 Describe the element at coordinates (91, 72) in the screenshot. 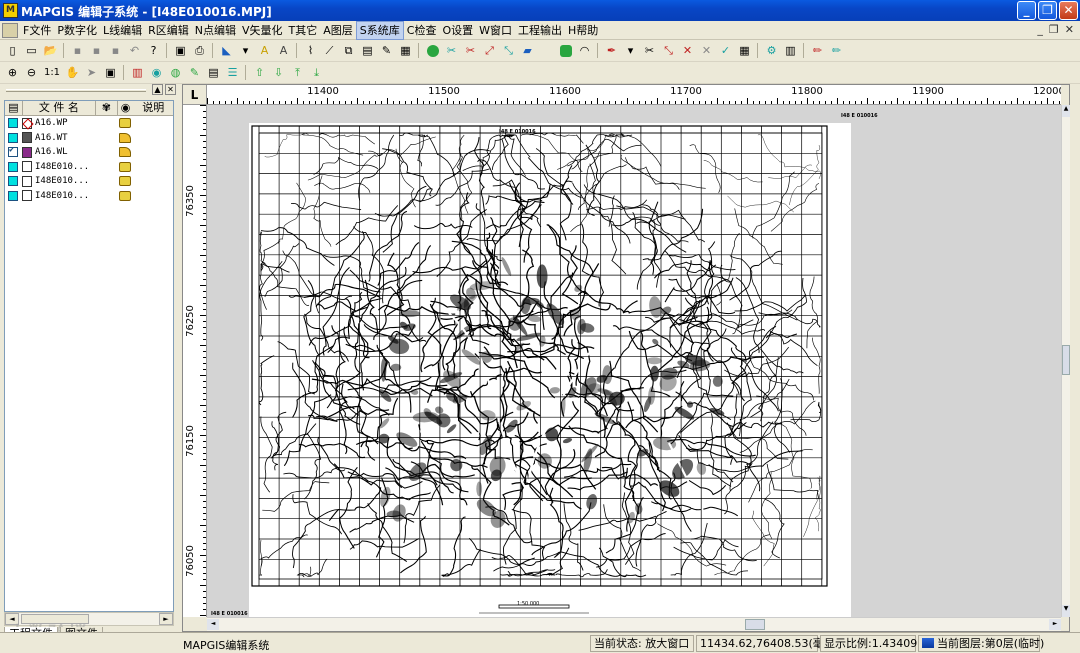

I see `pointer-icon: ➤` at that location.